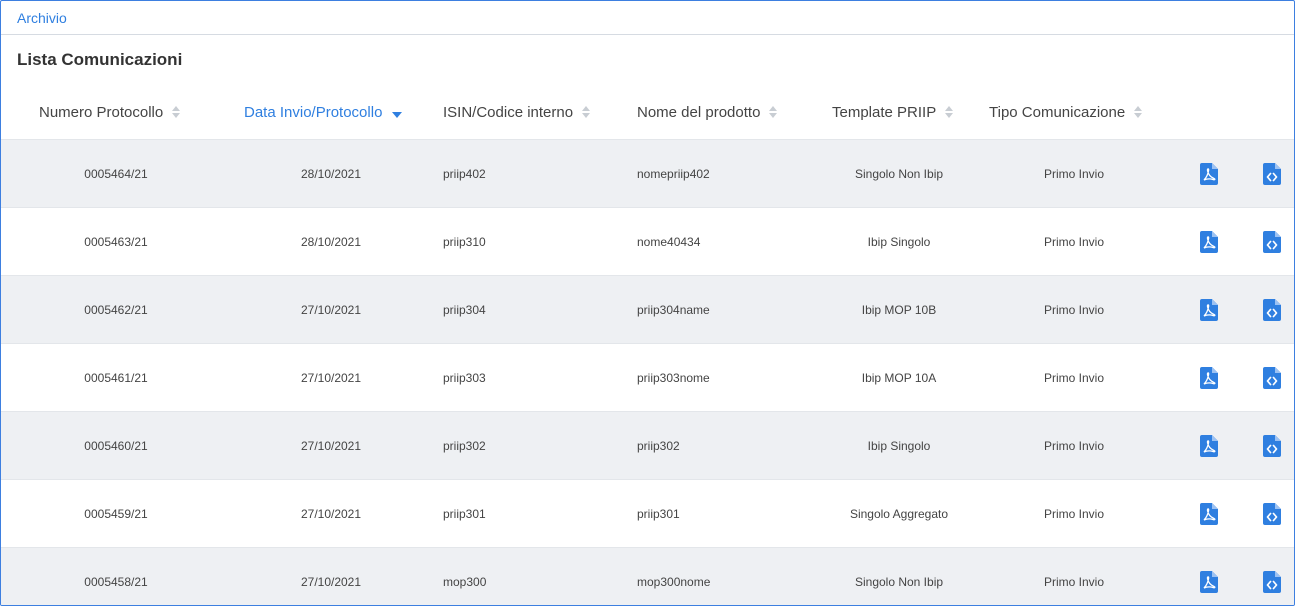 The width and height of the screenshot is (1295, 606). What do you see at coordinates (101, 112) in the screenshot?
I see `column-header-label: Numero Protocollo` at bounding box center [101, 112].